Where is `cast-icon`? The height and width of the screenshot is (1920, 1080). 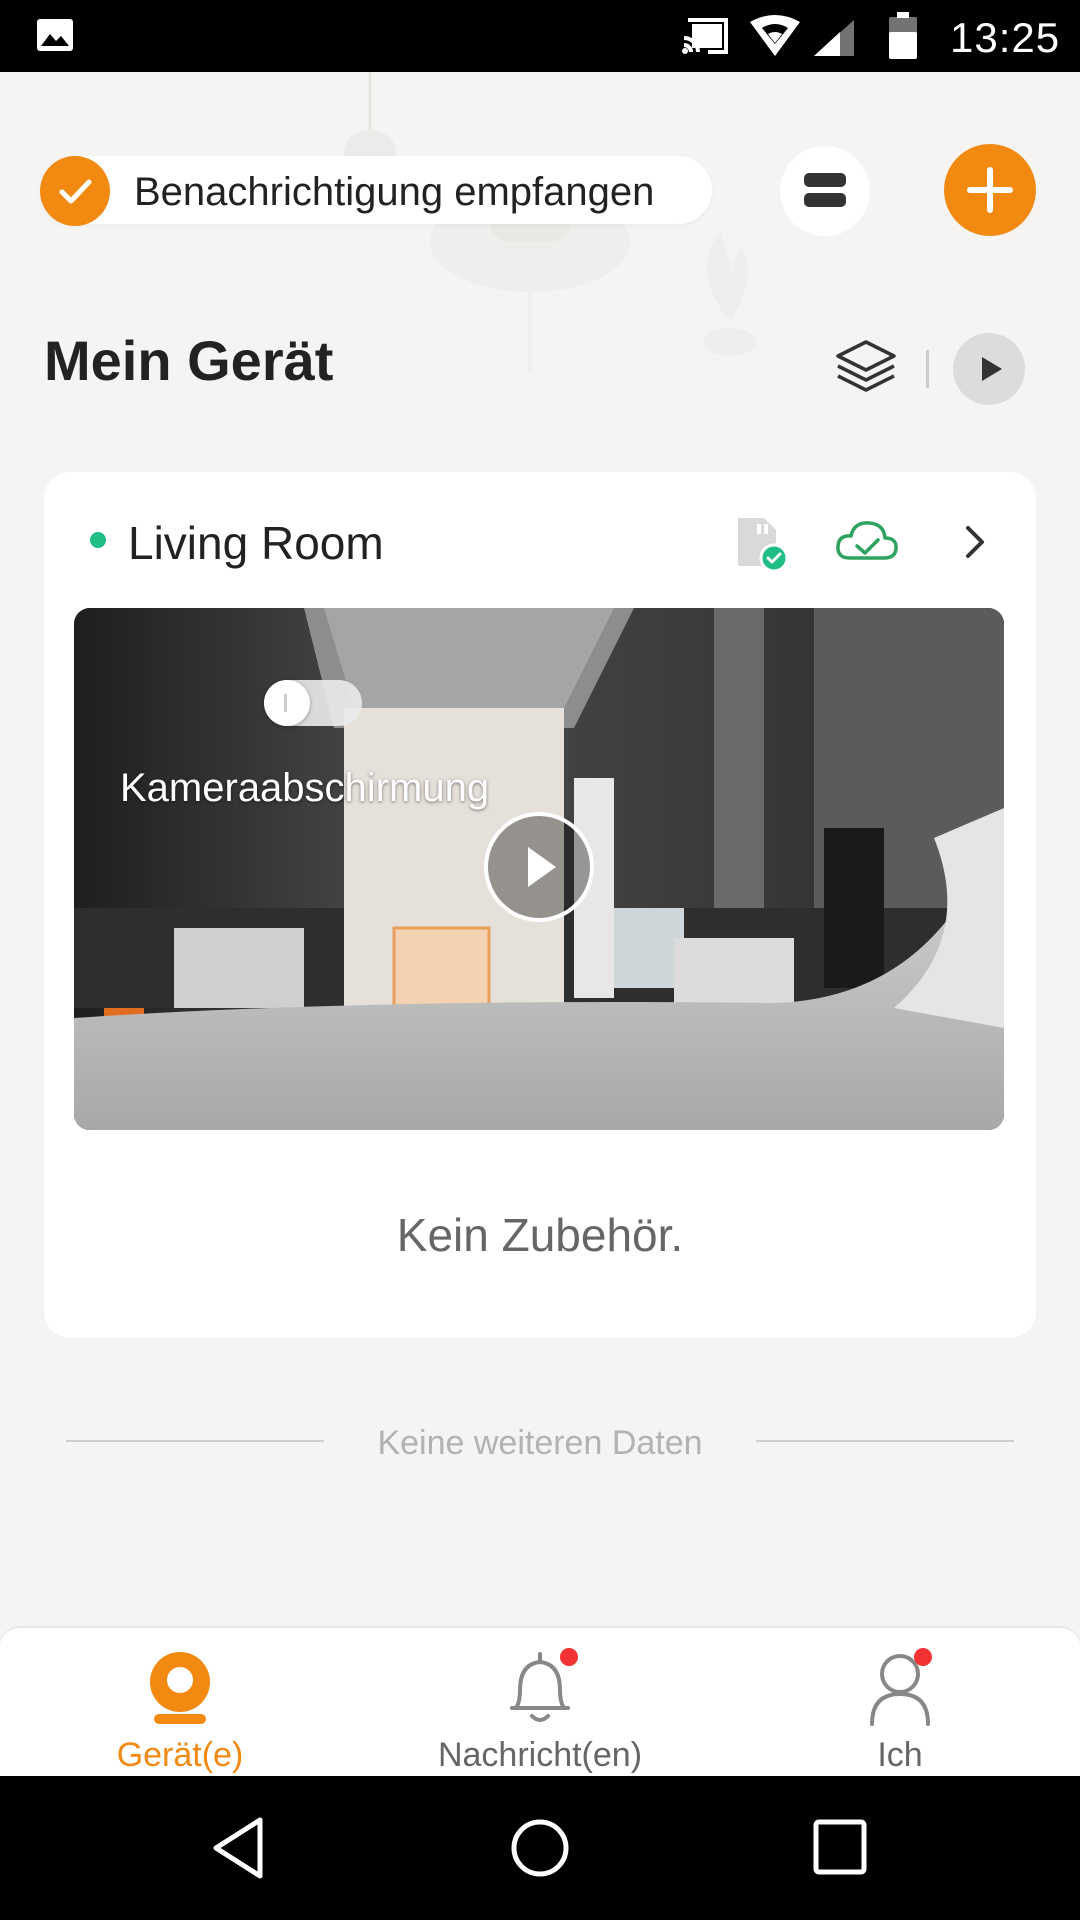 cast-icon is located at coordinates (705, 36).